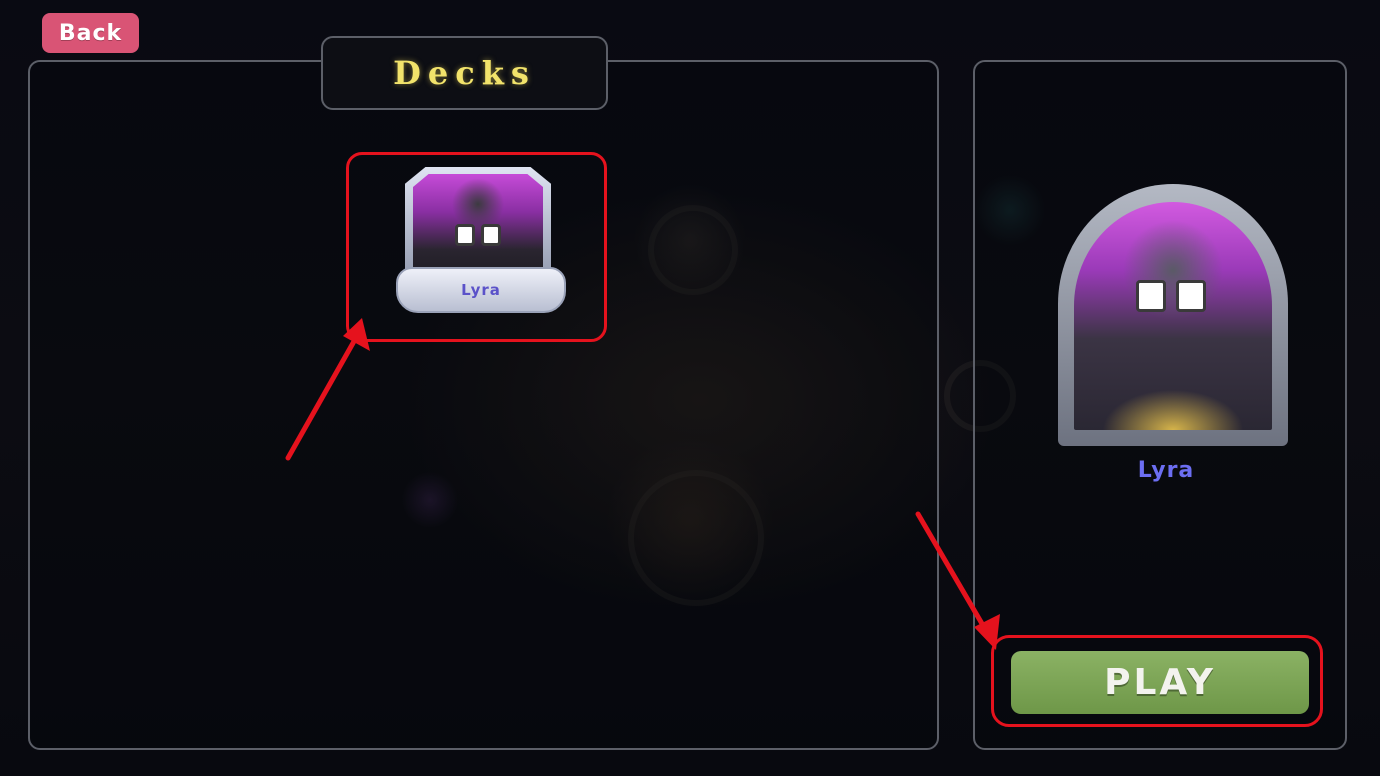 This screenshot has height=776, width=1380. Describe the element at coordinates (953, 574) in the screenshot. I see `arrow-to-play-line` at that location.